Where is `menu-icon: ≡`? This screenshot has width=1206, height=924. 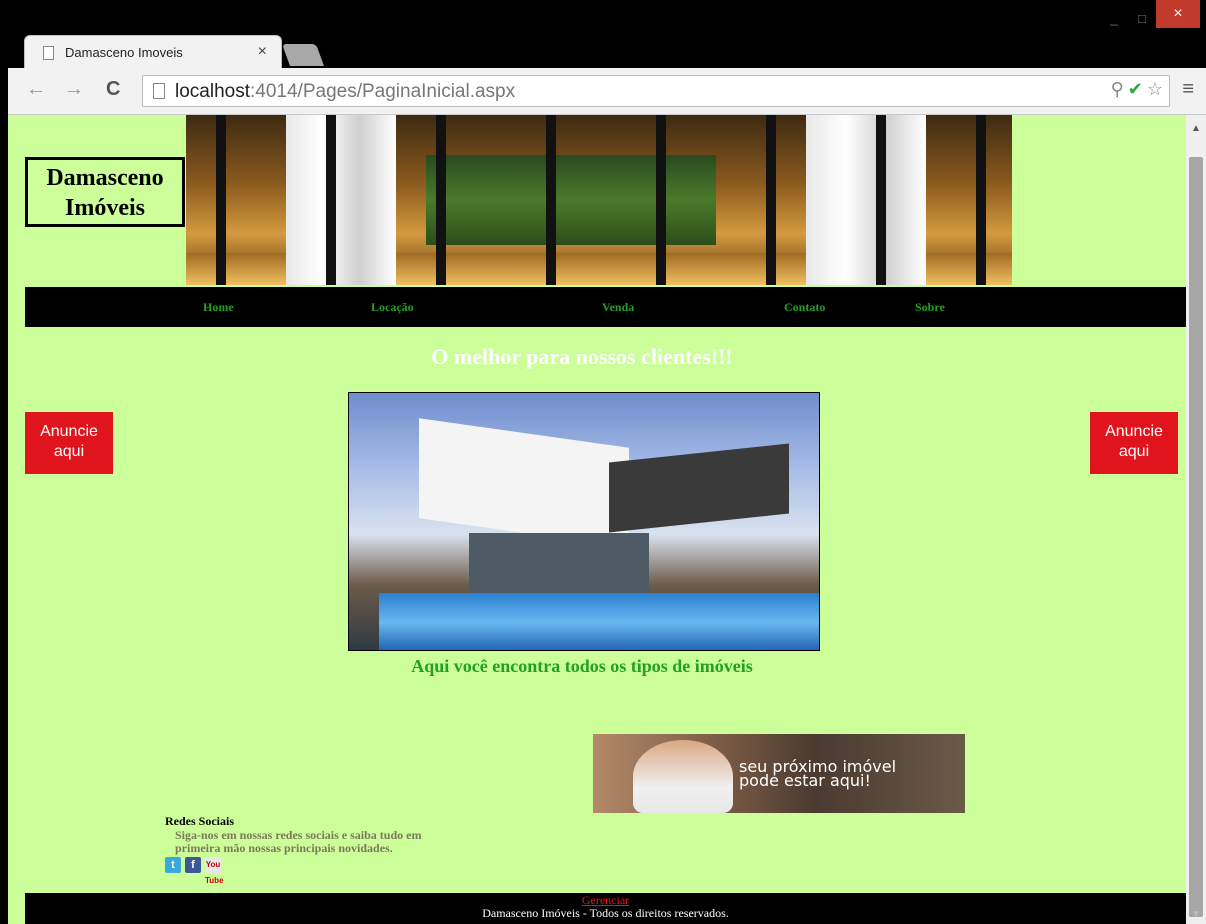 menu-icon: ≡ is located at coordinates (1188, 89).